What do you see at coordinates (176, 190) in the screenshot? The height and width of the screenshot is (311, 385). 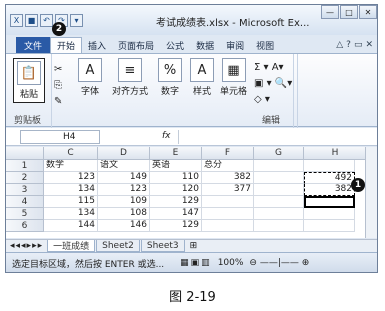 I see `grid-cell: 120` at bounding box center [176, 190].